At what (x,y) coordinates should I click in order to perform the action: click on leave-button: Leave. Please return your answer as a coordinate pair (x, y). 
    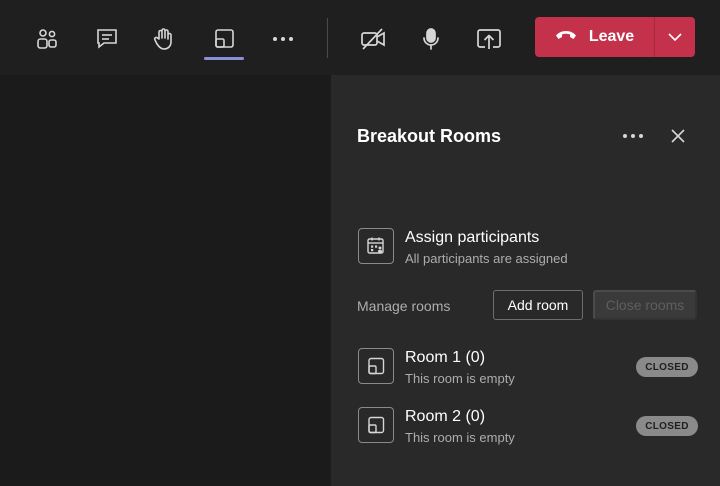
    Looking at the image, I should click on (594, 37).